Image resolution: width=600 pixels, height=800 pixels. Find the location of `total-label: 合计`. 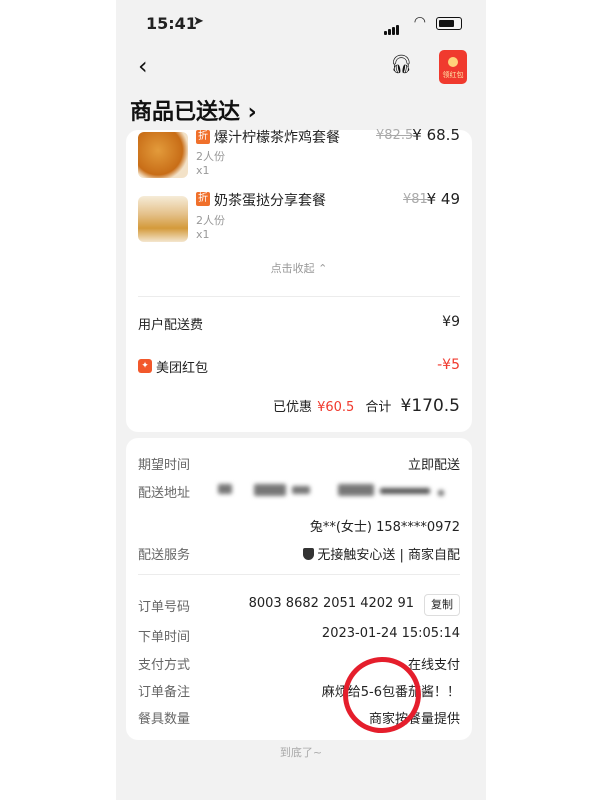

total-label: 合计 is located at coordinates (378, 407).